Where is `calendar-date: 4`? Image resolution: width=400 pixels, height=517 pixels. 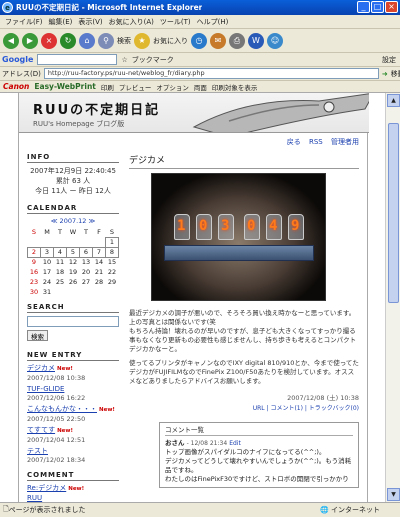
calendar-date: 4 is located at coordinates (60, 252).